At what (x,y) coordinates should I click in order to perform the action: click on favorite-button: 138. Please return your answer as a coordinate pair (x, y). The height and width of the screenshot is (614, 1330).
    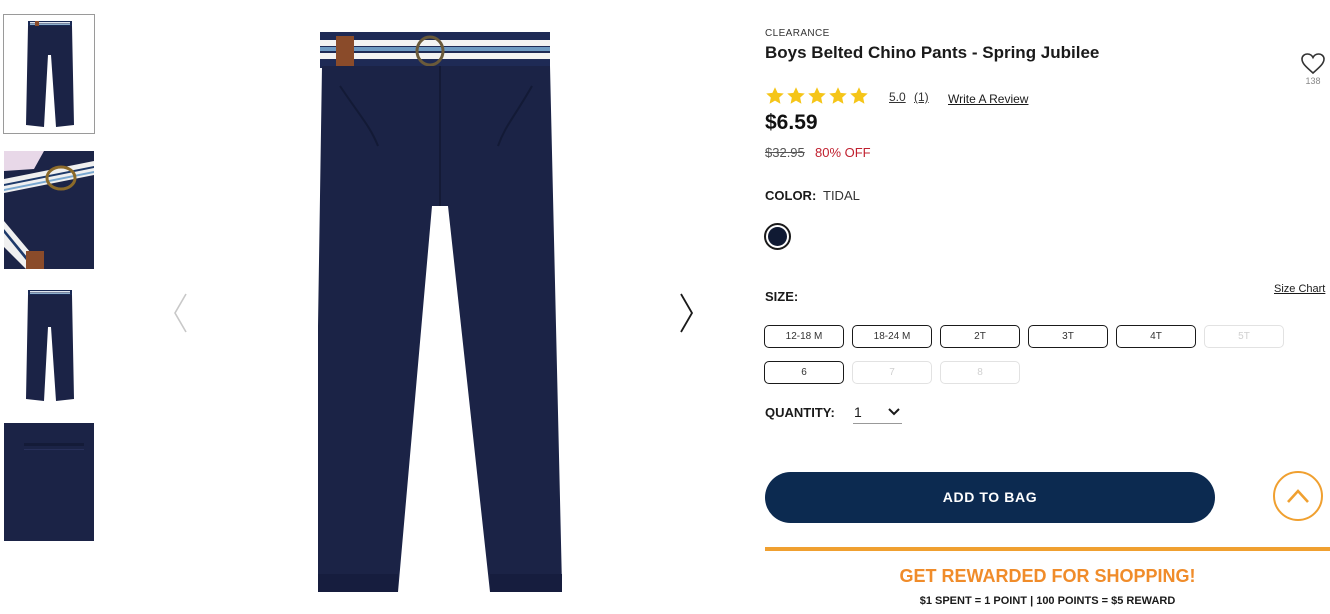
    Looking at the image, I should click on (1313, 69).